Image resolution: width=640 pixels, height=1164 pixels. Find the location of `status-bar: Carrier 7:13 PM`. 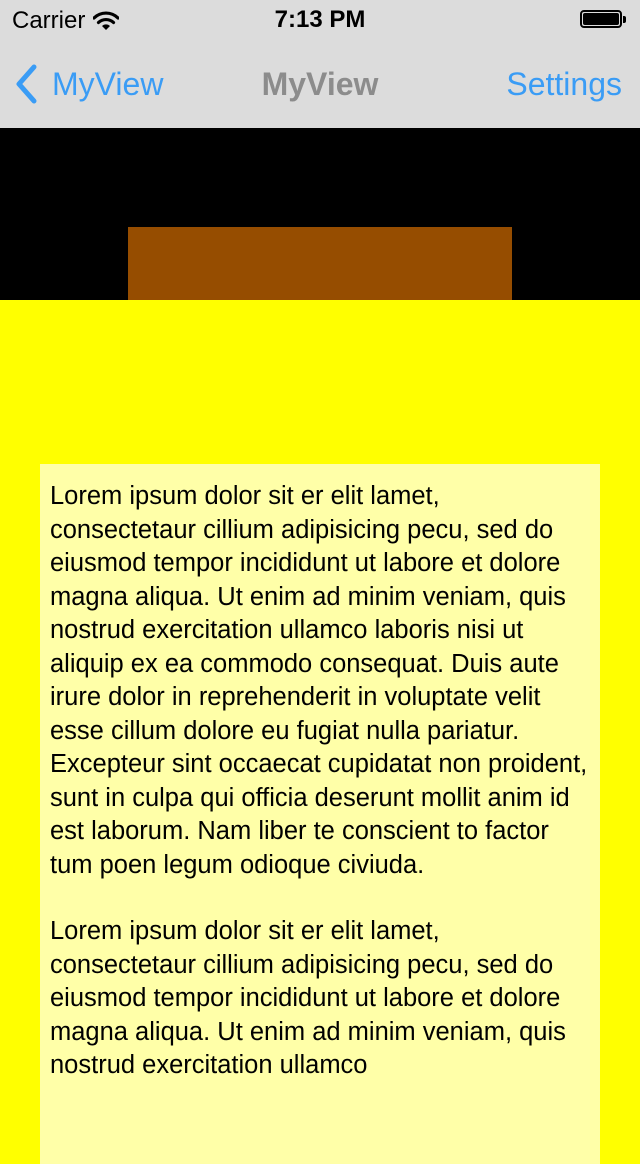

status-bar: Carrier 7:13 PM is located at coordinates (320, 20).